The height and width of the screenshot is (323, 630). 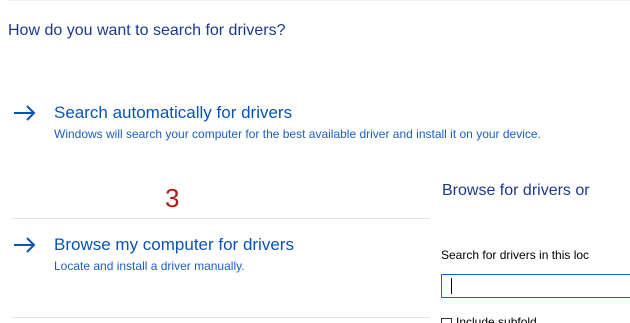 What do you see at coordinates (172, 198) in the screenshot?
I see `step-number-annotation: 3` at bounding box center [172, 198].